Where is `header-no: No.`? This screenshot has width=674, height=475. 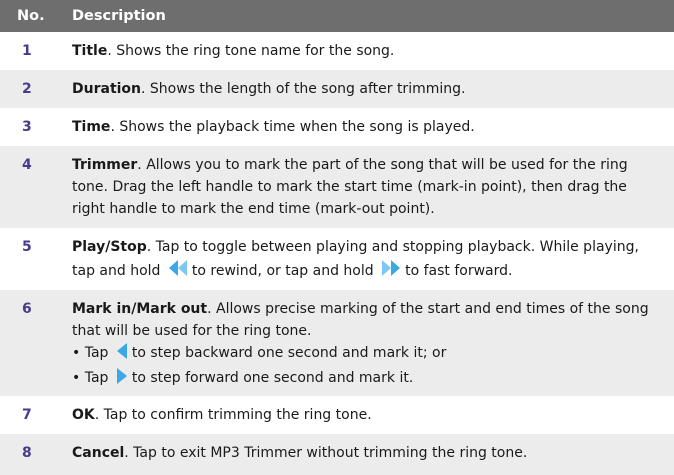 header-no: No. is located at coordinates (31, 16).